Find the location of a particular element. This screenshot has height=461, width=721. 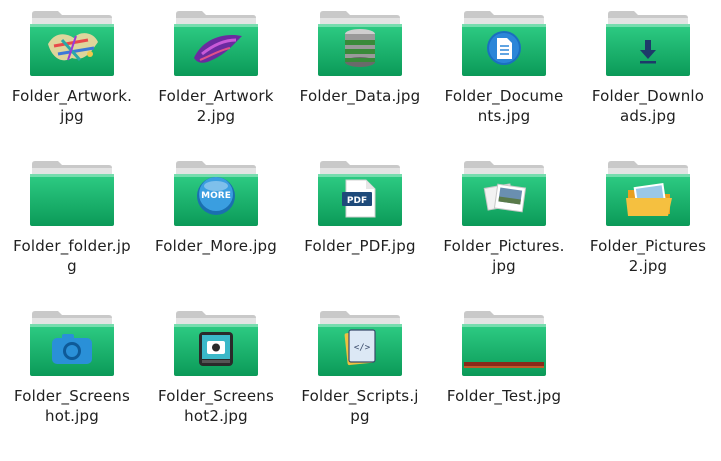

file-item-folder-folder: Folder_folder.jp g is located at coordinates (72, 225).